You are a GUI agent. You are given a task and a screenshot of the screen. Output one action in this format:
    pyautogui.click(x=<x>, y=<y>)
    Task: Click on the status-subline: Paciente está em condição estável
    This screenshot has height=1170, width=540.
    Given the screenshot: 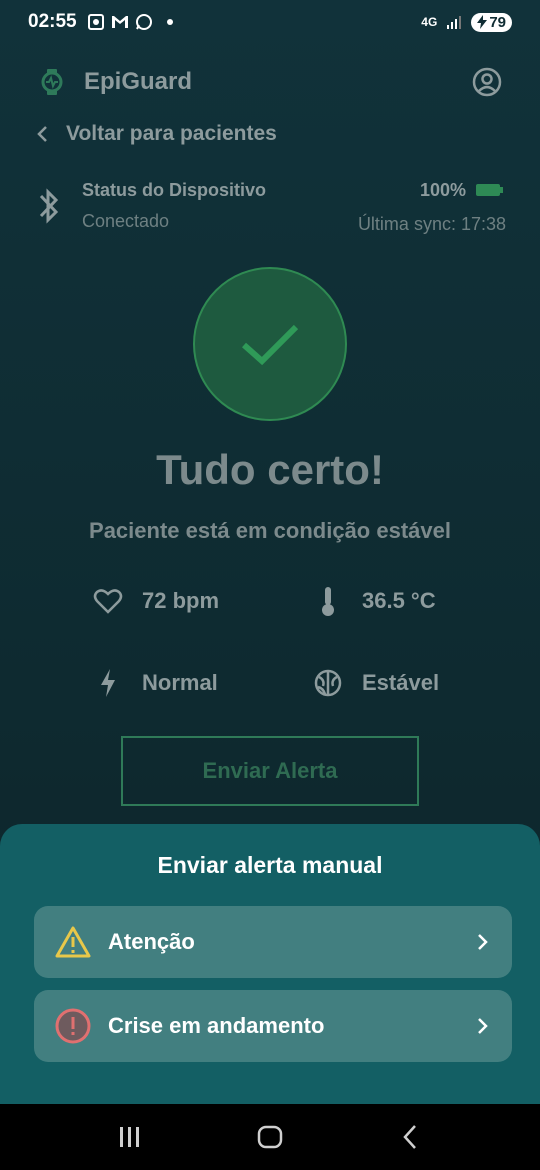 What is the action you would take?
    pyautogui.click(x=270, y=530)
    